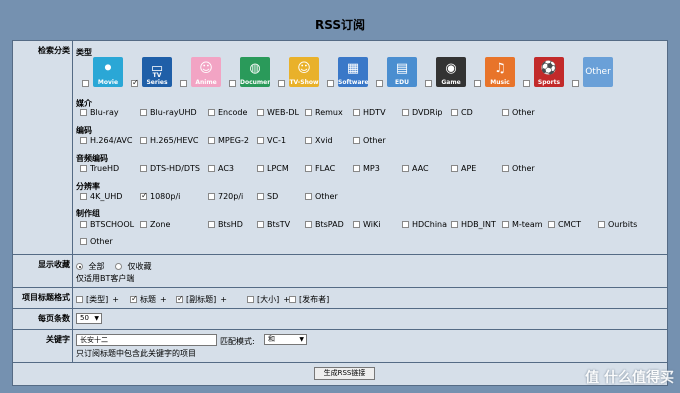  I want to click on type-tile-anime: ☺ Anime, so click(206, 72).